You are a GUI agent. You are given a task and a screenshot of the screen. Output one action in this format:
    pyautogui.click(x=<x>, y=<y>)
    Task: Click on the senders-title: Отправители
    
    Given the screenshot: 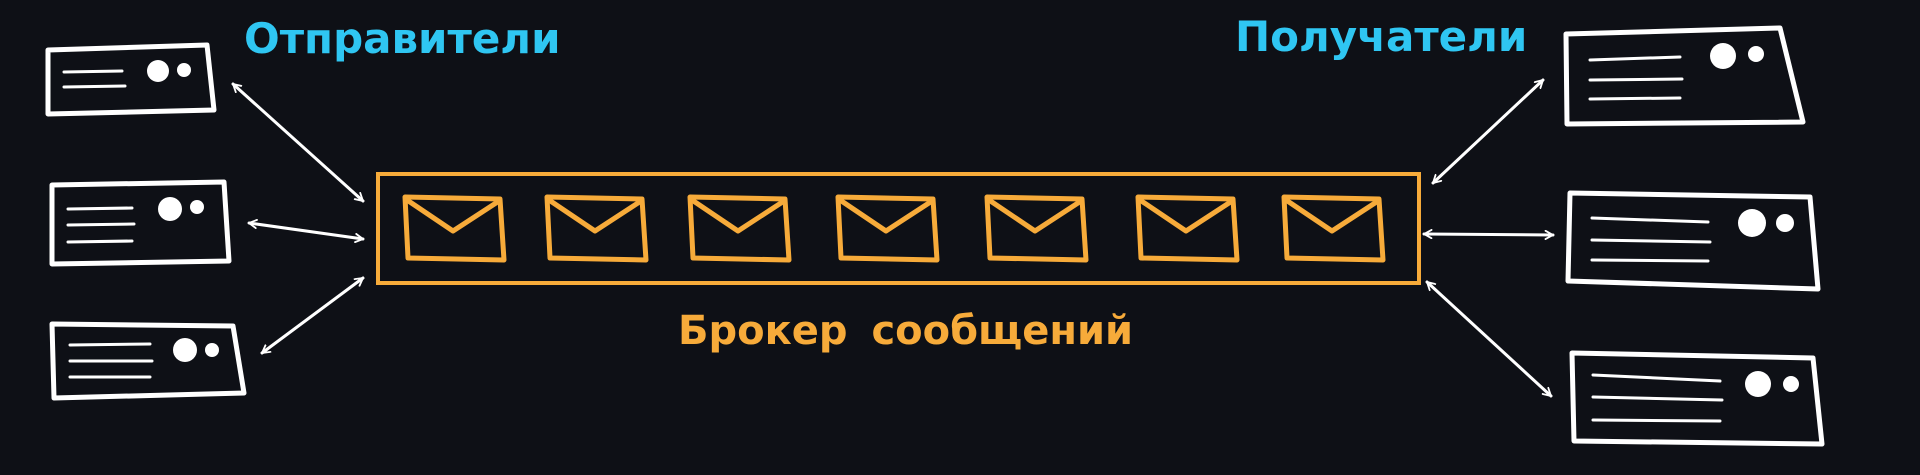 What is the action you would take?
    pyautogui.click(x=402, y=38)
    